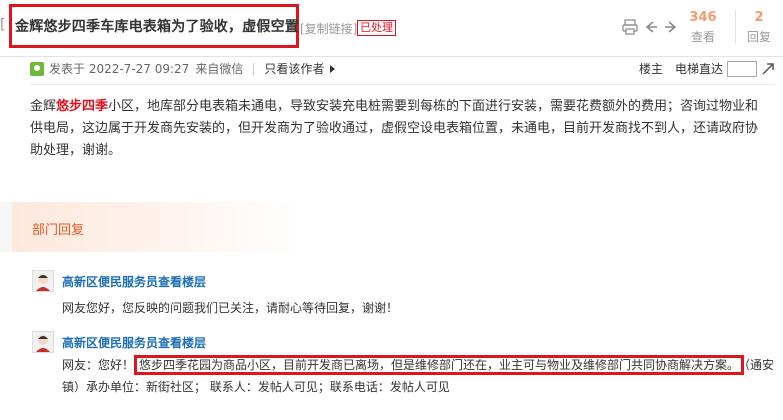  I want to click on user-online-icon, so click(37, 68).